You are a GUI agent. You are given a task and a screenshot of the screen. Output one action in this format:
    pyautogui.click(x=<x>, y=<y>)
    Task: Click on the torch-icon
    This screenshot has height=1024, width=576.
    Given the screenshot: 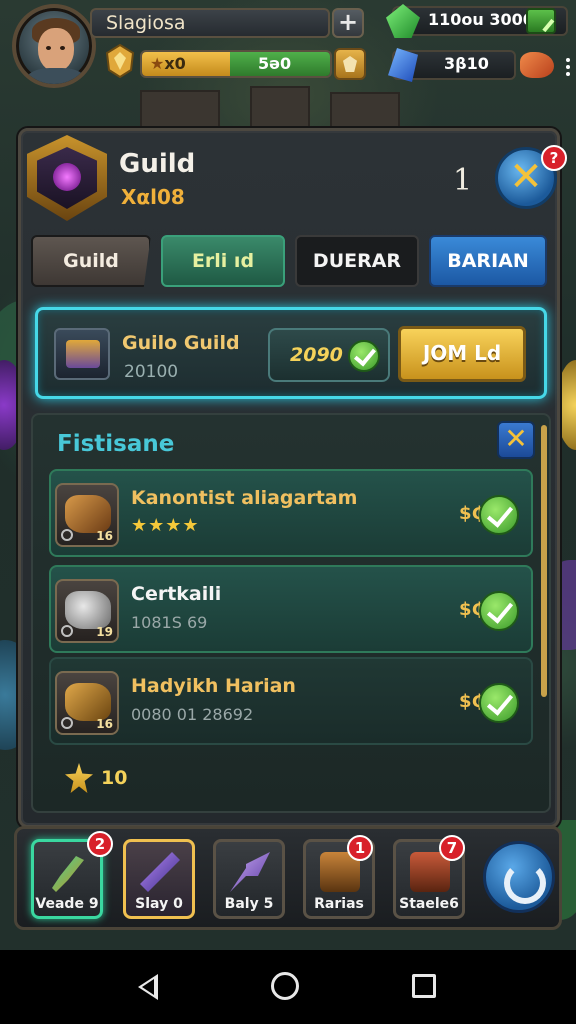 What is the action you would take?
    pyautogui.click(x=68, y=874)
    